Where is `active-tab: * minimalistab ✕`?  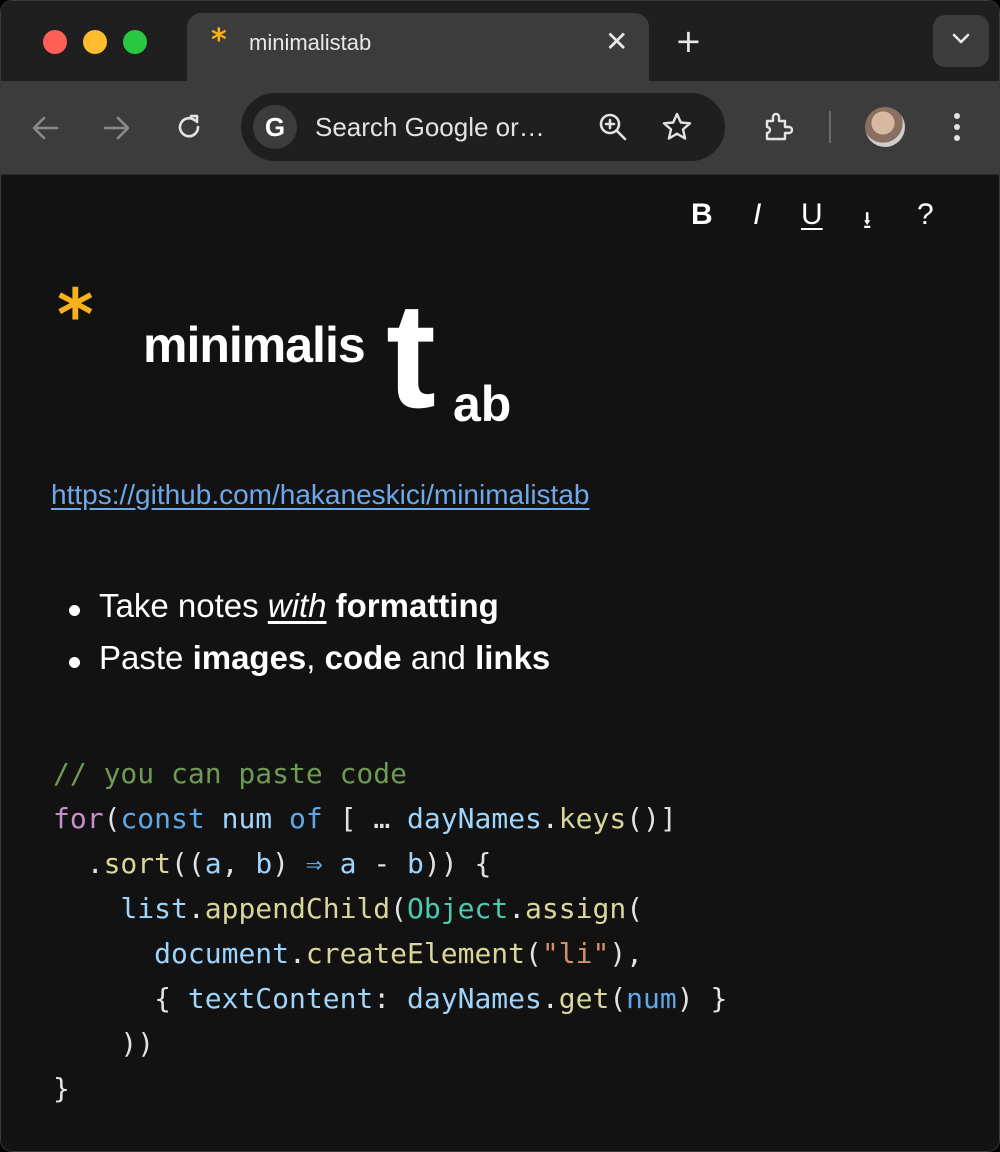
active-tab: * minimalistab ✕ is located at coordinates (418, 47).